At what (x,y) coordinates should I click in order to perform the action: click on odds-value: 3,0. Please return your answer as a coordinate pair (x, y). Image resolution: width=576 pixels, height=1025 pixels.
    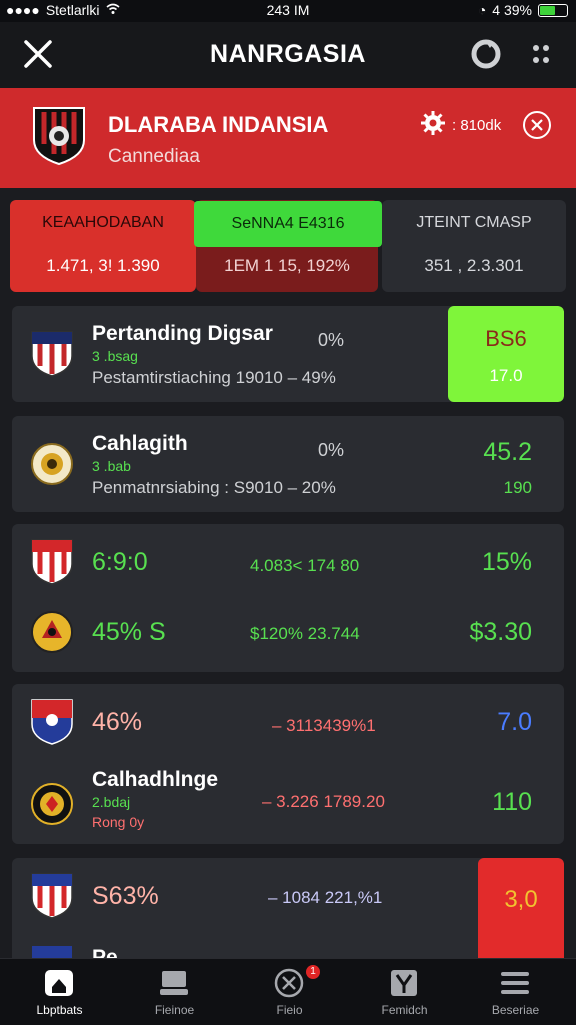
    Looking at the image, I should click on (521, 899).